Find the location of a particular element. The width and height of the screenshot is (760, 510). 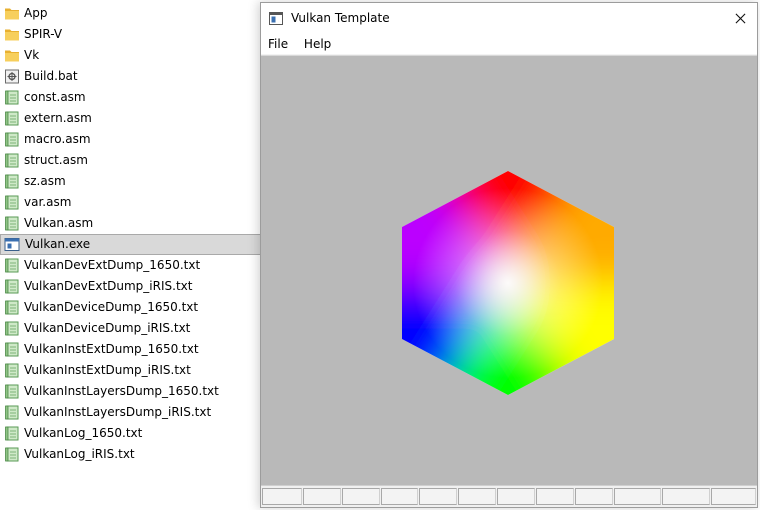

file-item: extern.asm is located at coordinates (131, 118).